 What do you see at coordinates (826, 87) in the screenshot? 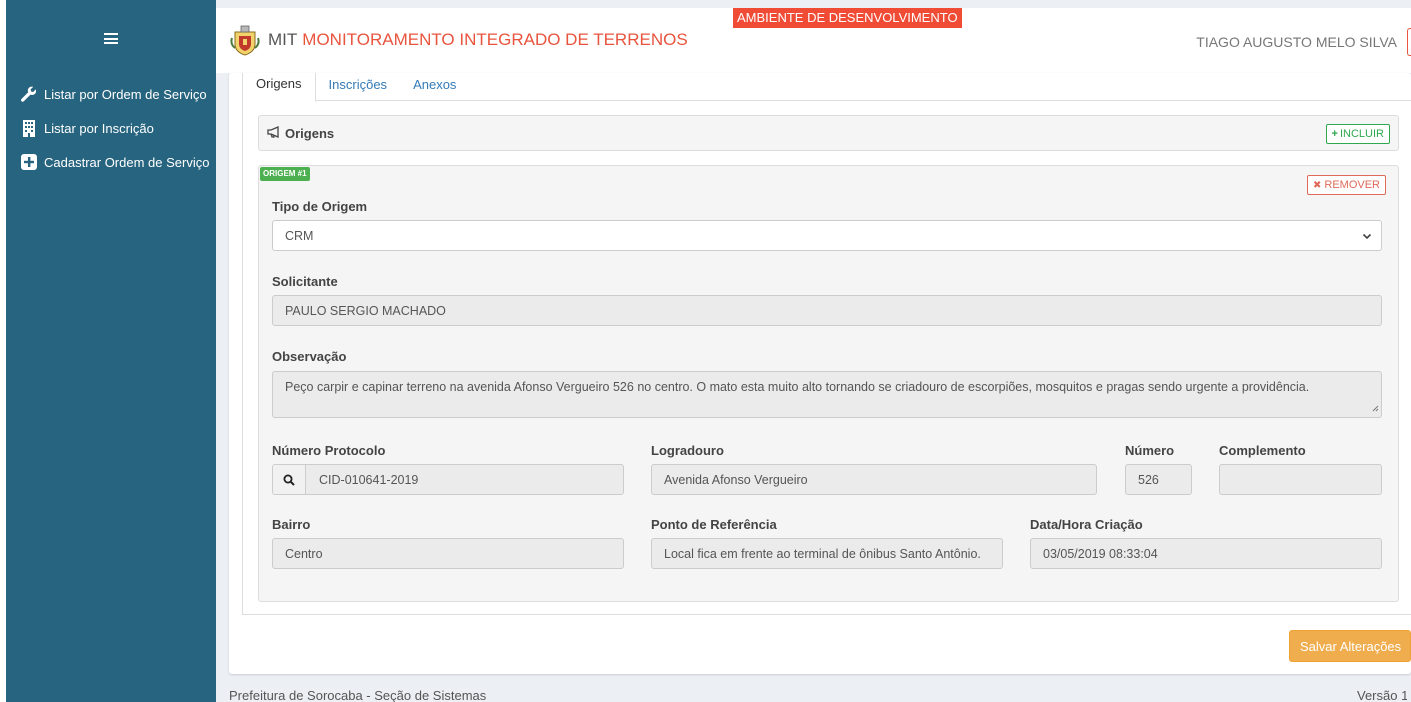
I see `tab-bar: Origens Inscrições Anexos` at bounding box center [826, 87].